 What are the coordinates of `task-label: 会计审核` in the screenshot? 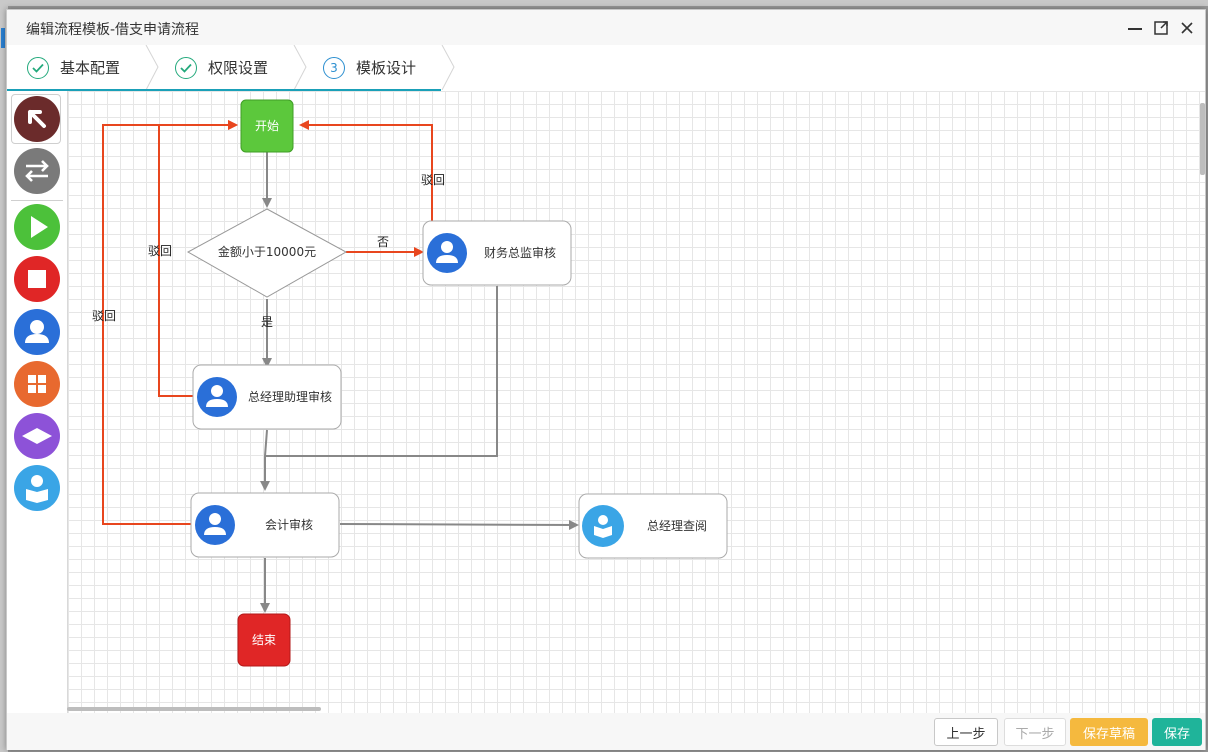 It's located at (289, 524).